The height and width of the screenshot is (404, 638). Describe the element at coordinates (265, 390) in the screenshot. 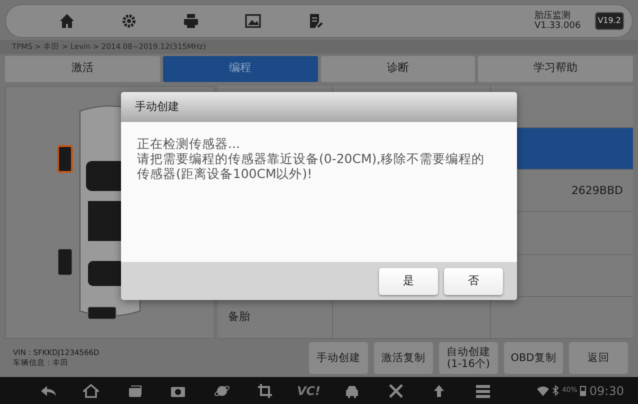

I see `crop-icon` at that location.